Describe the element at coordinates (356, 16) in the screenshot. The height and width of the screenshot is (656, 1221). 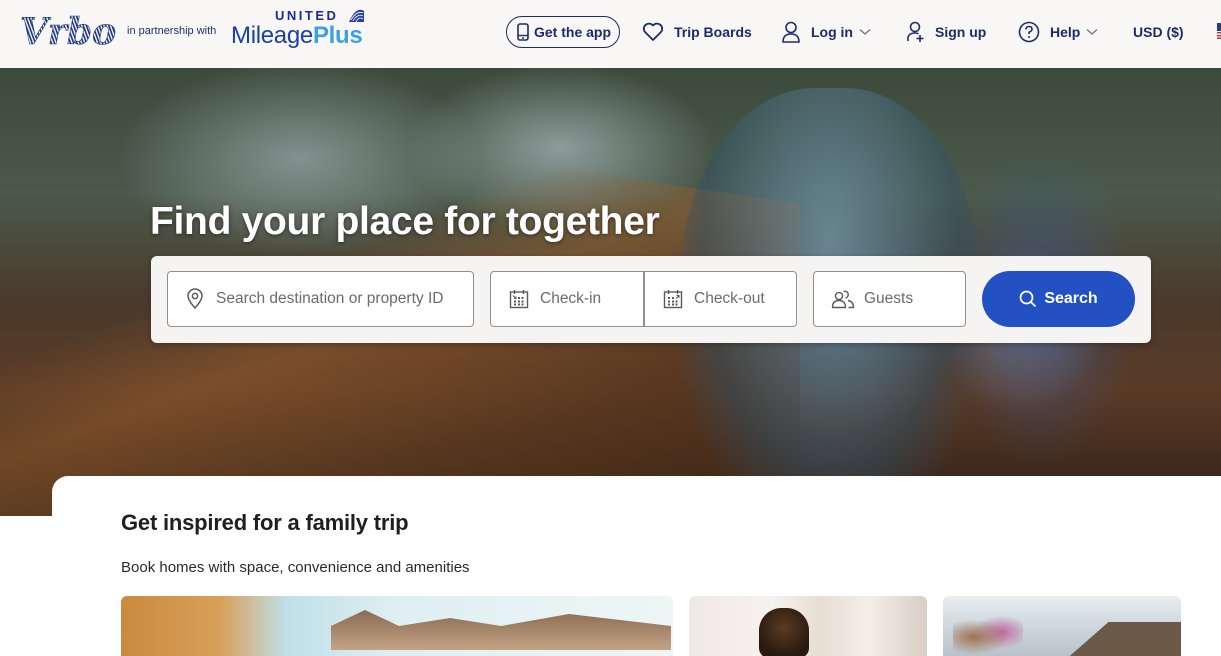
I see `united-globe-icon` at that location.